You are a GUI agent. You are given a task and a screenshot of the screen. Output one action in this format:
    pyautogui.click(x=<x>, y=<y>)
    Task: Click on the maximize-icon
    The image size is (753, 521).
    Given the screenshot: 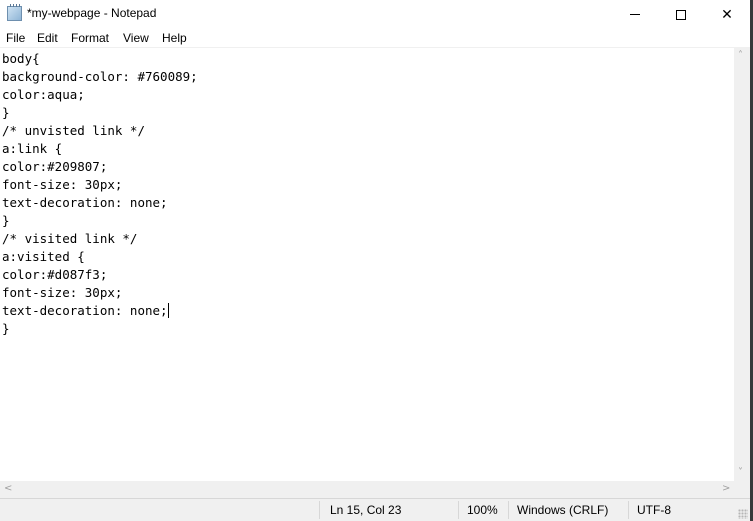 What is the action you would take?
    pyautogui.click(x=681, y=14)
    